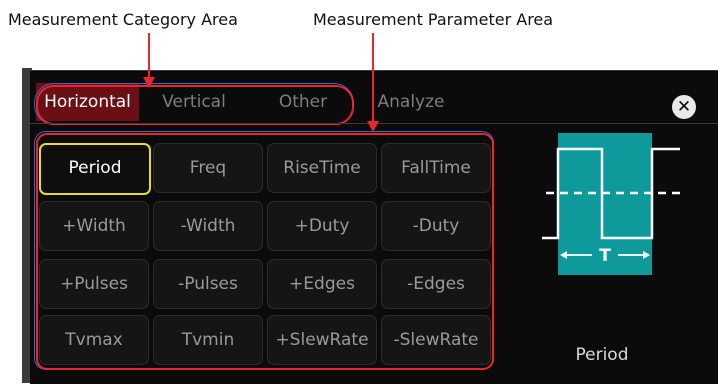 The height and width of the screenshot is (384, 718). Describe the element at coordinates (94, 340) in the screenshot. I see `param-tvmax-button: Tvmax` at that location.